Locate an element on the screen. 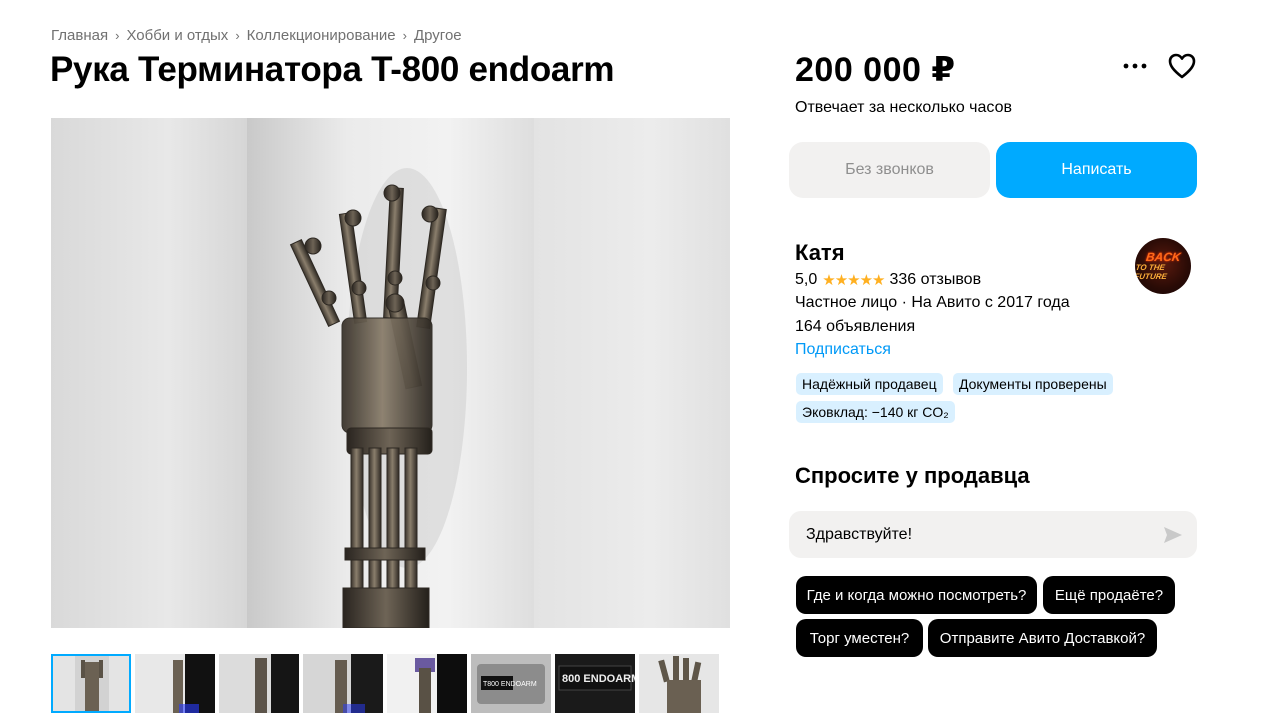  thumb-plate-text: T800 ENDOARM is located at coordinates (510, 684).